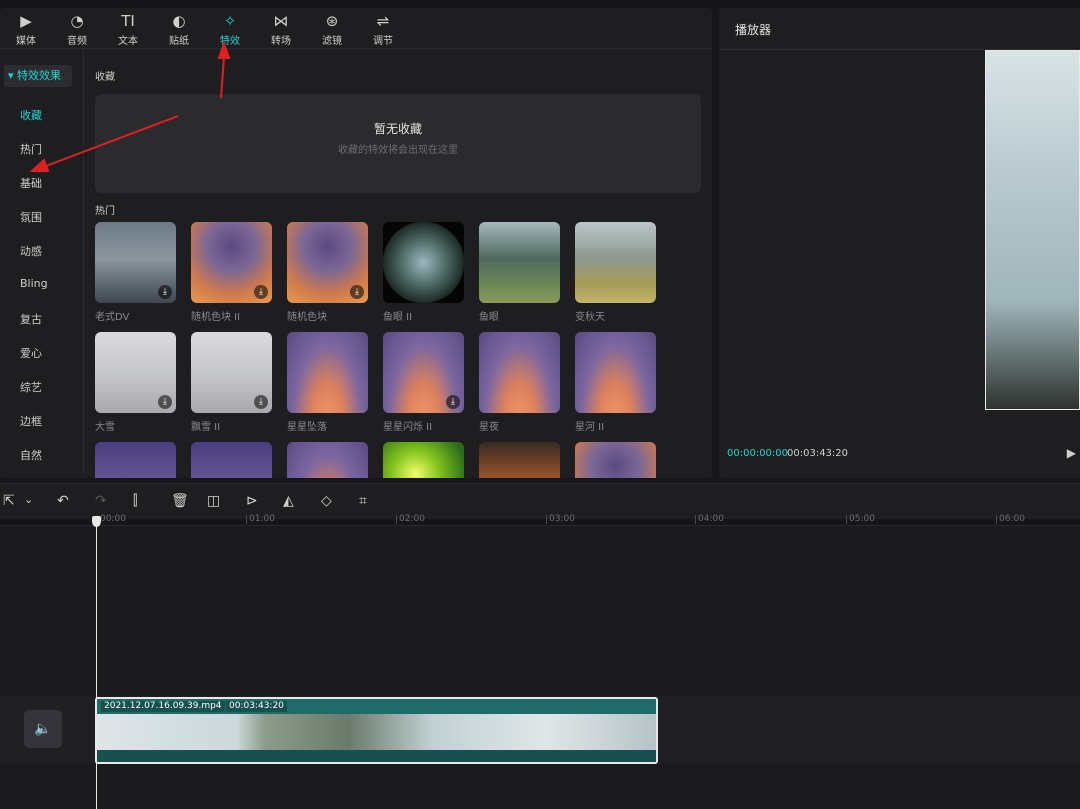 The image size is (1080, 809). I want to click on effect-card-galaxy-2: 星河 II, so click(615, 382).